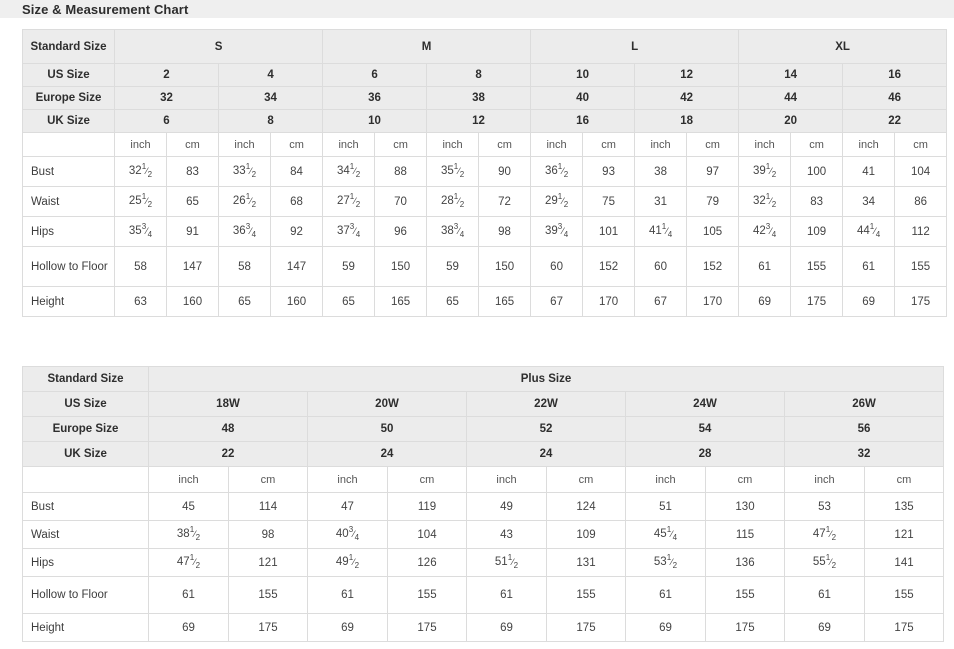  Describe the element at coordinates (387, 454) in the screenshot. I see `size-value-cell: 24` at that location.